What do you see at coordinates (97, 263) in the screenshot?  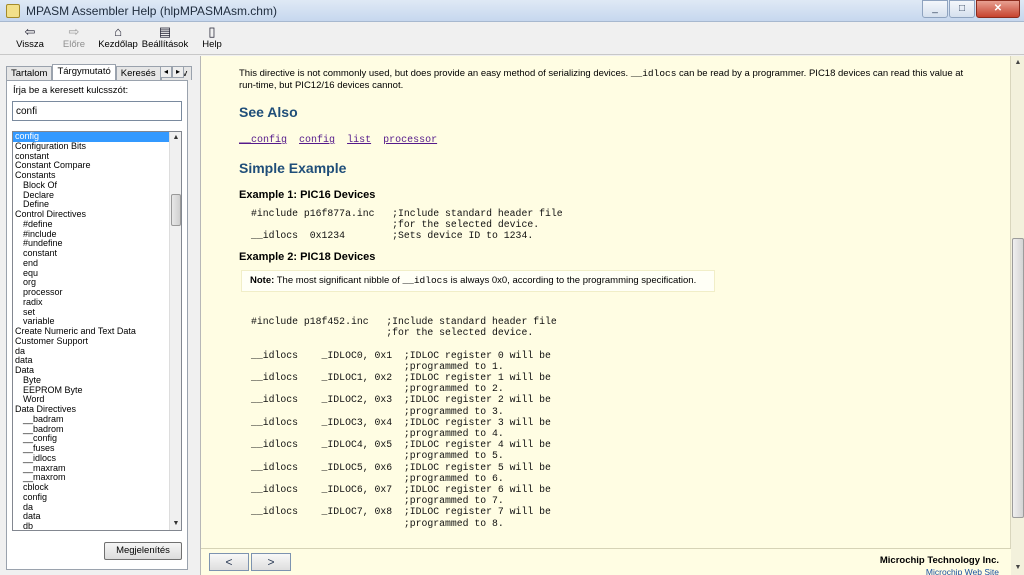 I see `index-item: end` at bounding box center [97, 263].